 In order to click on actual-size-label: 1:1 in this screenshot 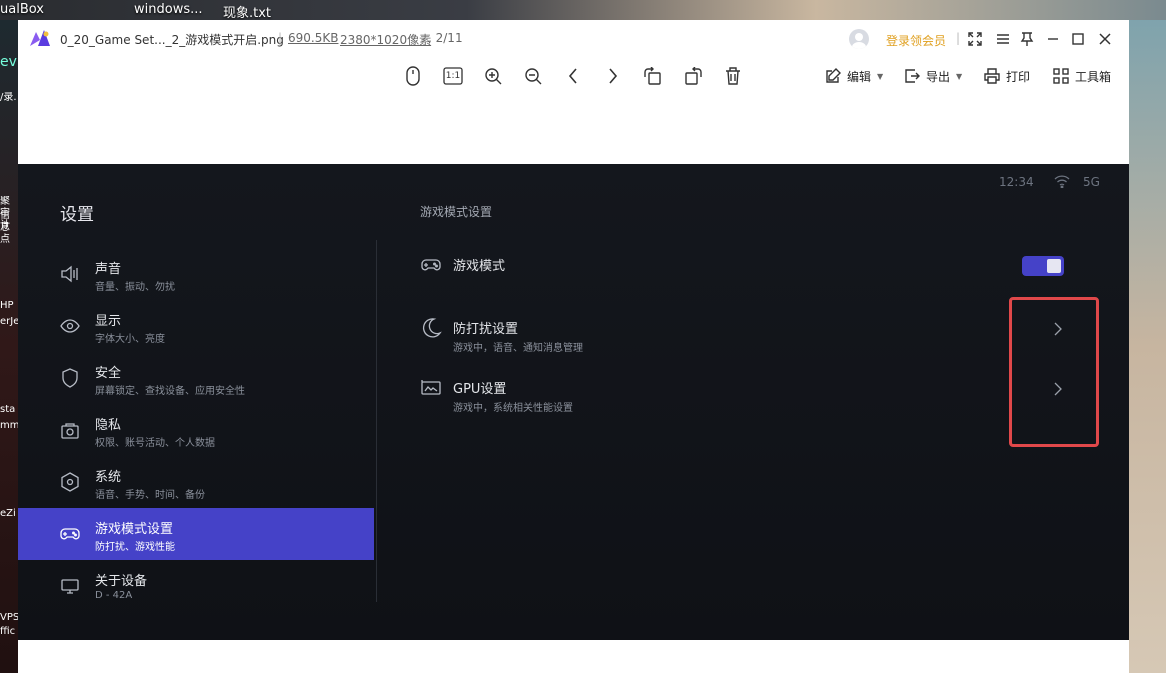, I will do `click(453, 76)`.